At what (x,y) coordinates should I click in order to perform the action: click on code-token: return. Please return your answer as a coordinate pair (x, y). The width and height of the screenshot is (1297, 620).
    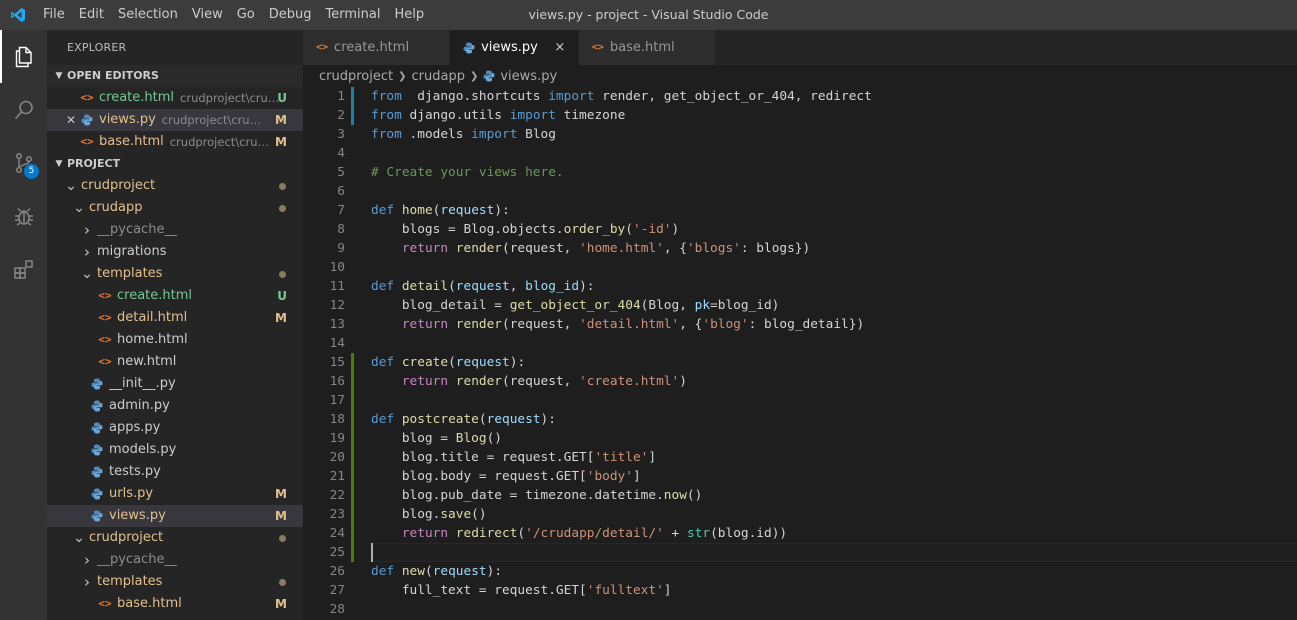
    Looking at the image, I should click on (425, 533).